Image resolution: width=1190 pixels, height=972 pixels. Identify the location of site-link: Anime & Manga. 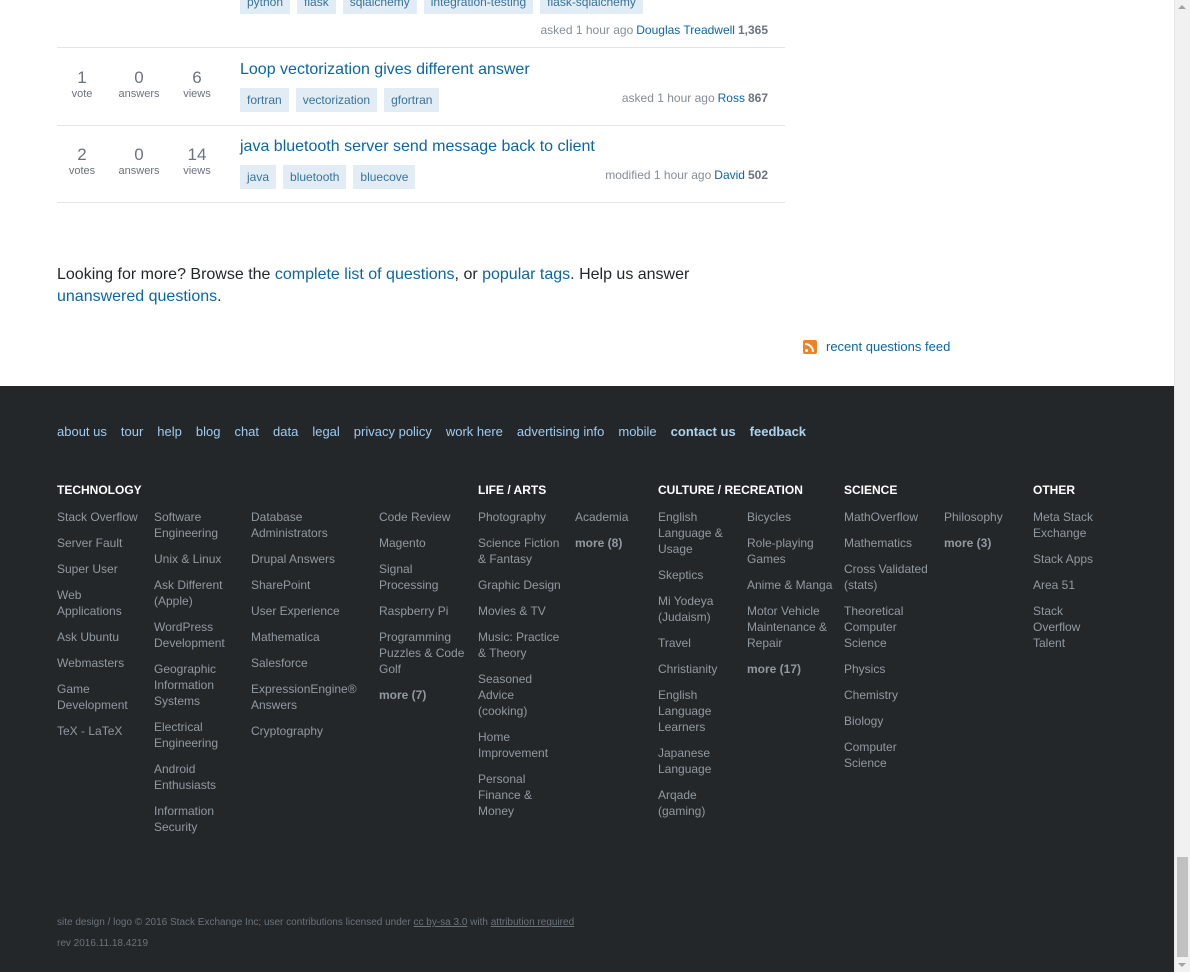
(792, 585).